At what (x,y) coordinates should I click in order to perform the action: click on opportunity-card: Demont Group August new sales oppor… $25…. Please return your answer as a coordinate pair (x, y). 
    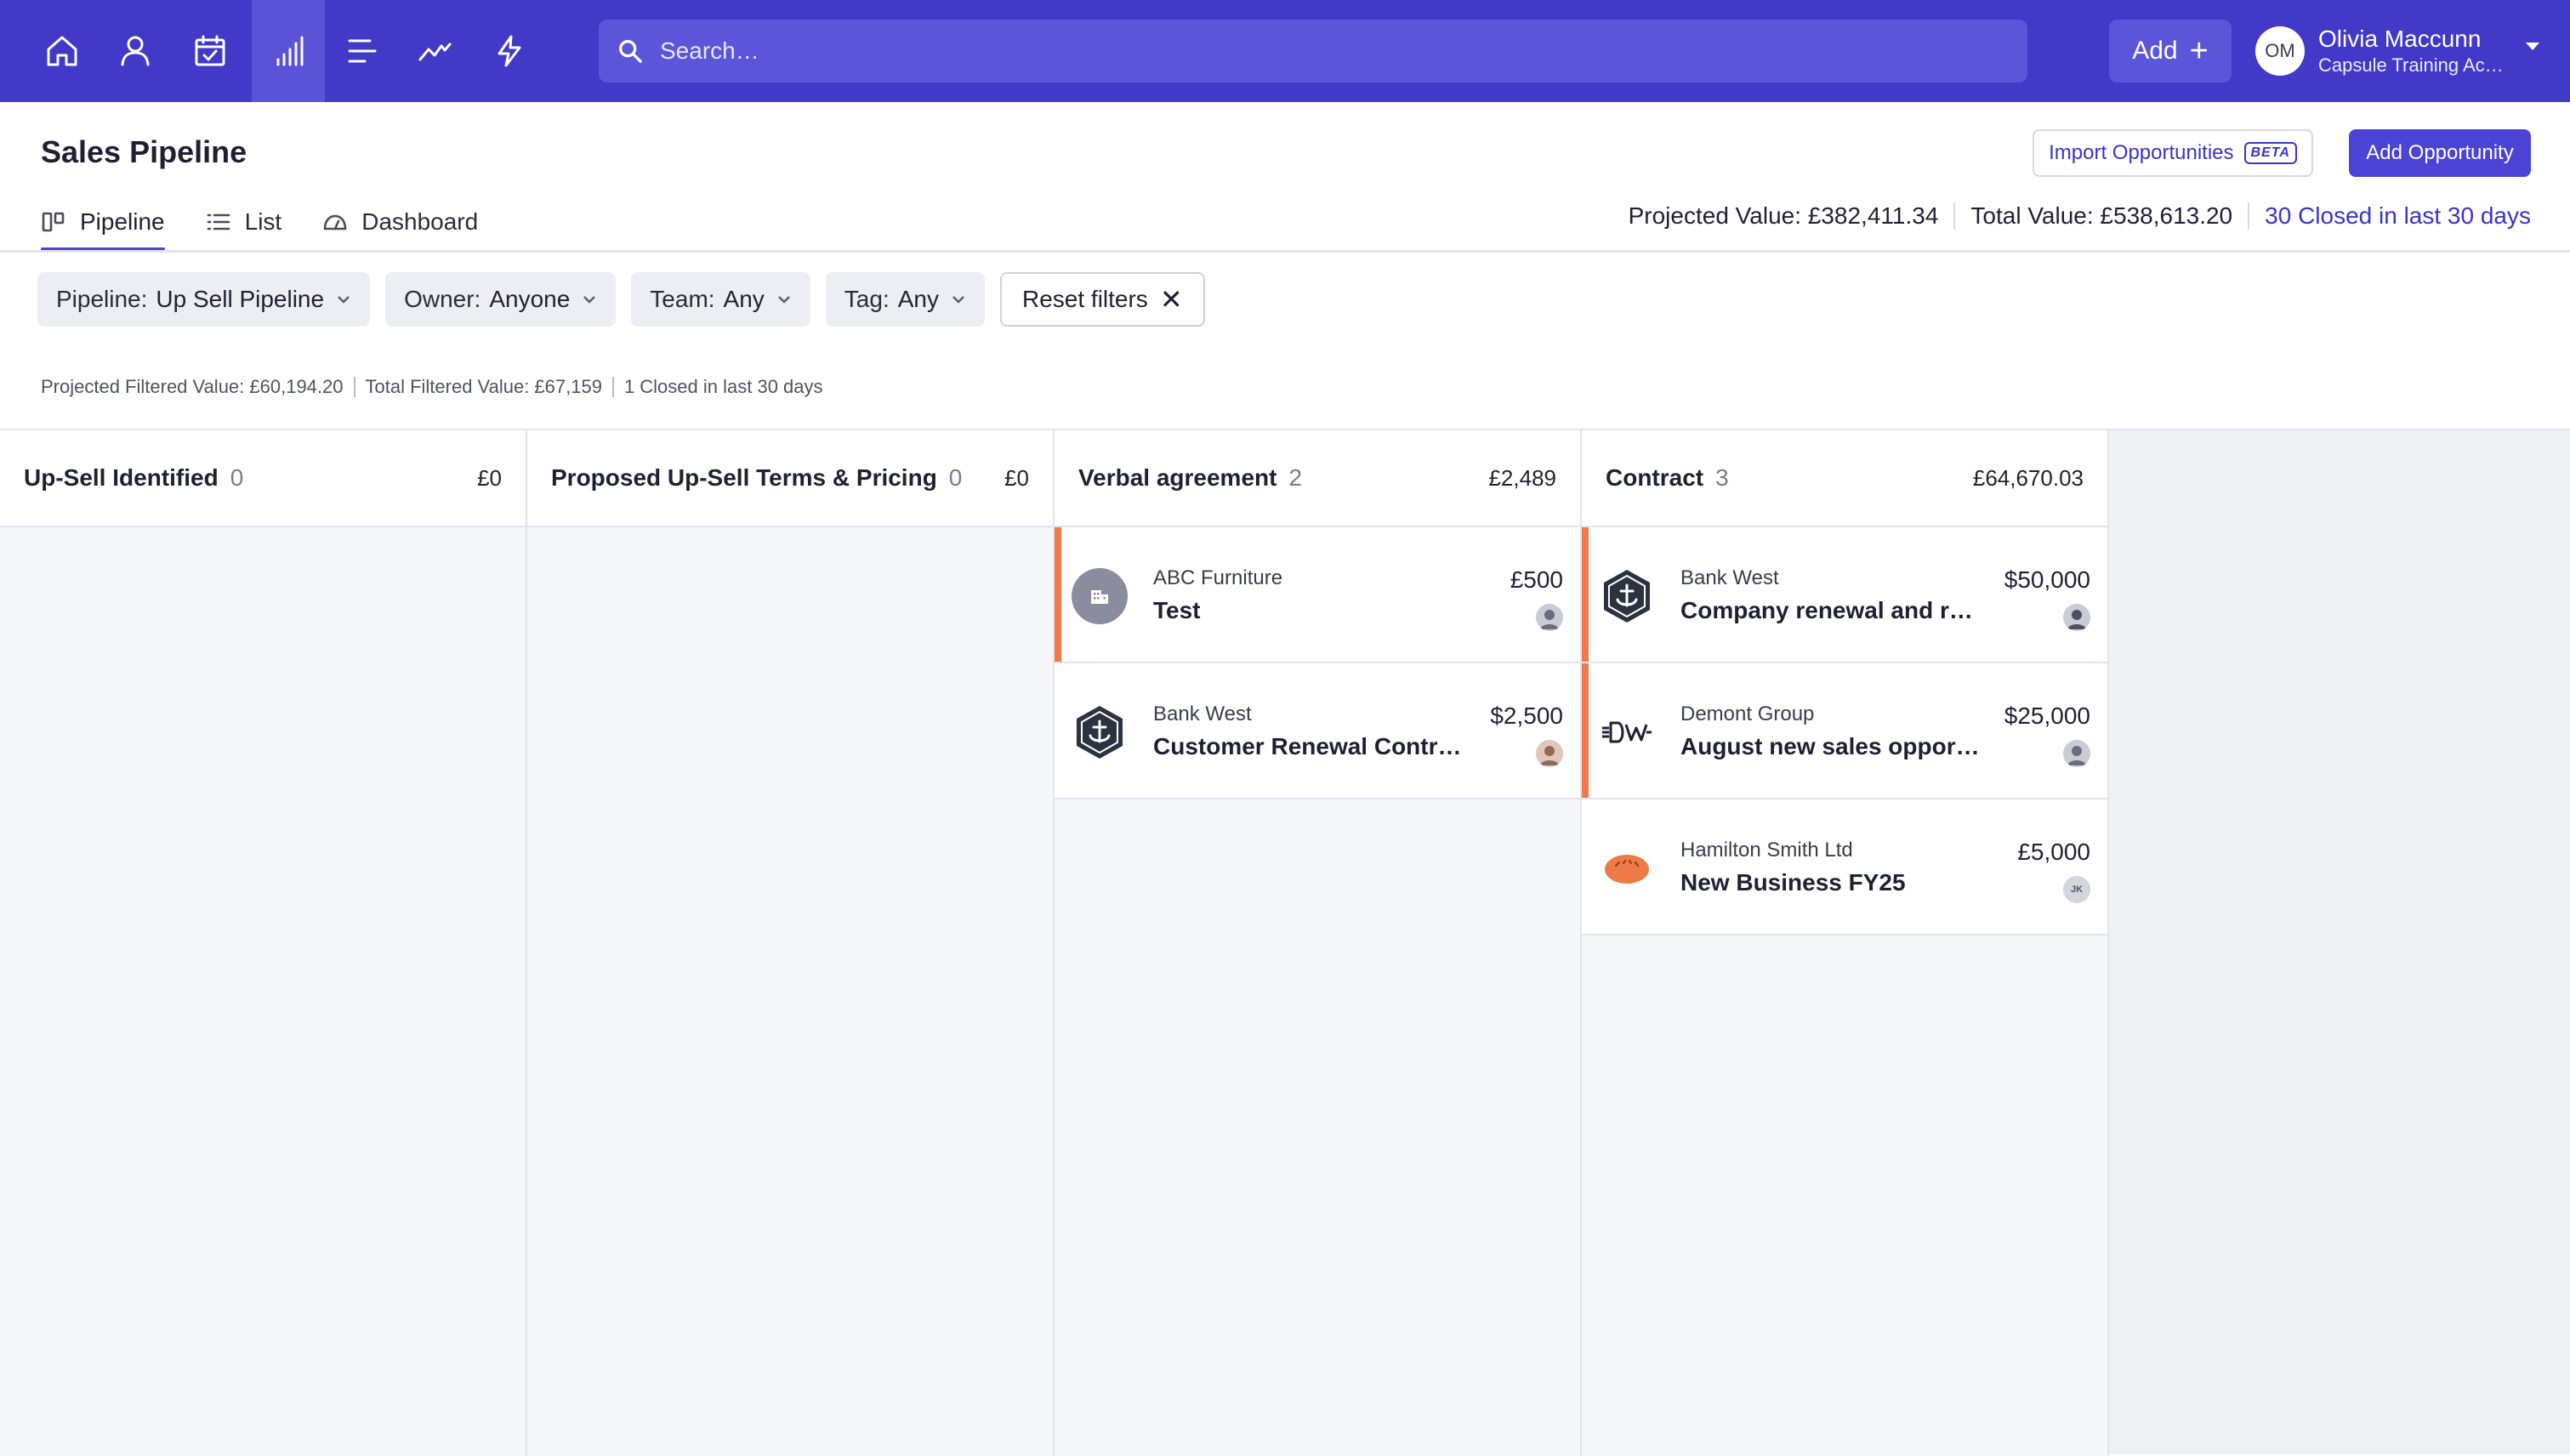
    Looking at the image, I should click on (1844, 731).